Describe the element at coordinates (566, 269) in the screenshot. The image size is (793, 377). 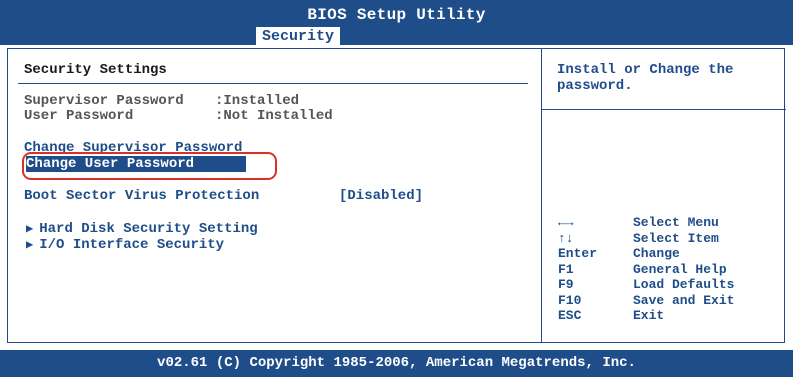
I see `key-name: F1` at that location.